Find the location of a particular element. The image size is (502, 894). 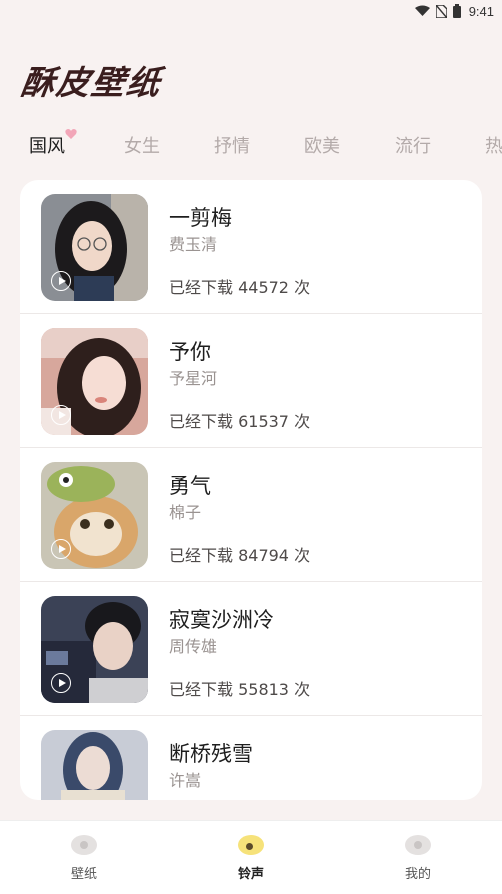

ringtone-icon is located at coordinates (251, 845).